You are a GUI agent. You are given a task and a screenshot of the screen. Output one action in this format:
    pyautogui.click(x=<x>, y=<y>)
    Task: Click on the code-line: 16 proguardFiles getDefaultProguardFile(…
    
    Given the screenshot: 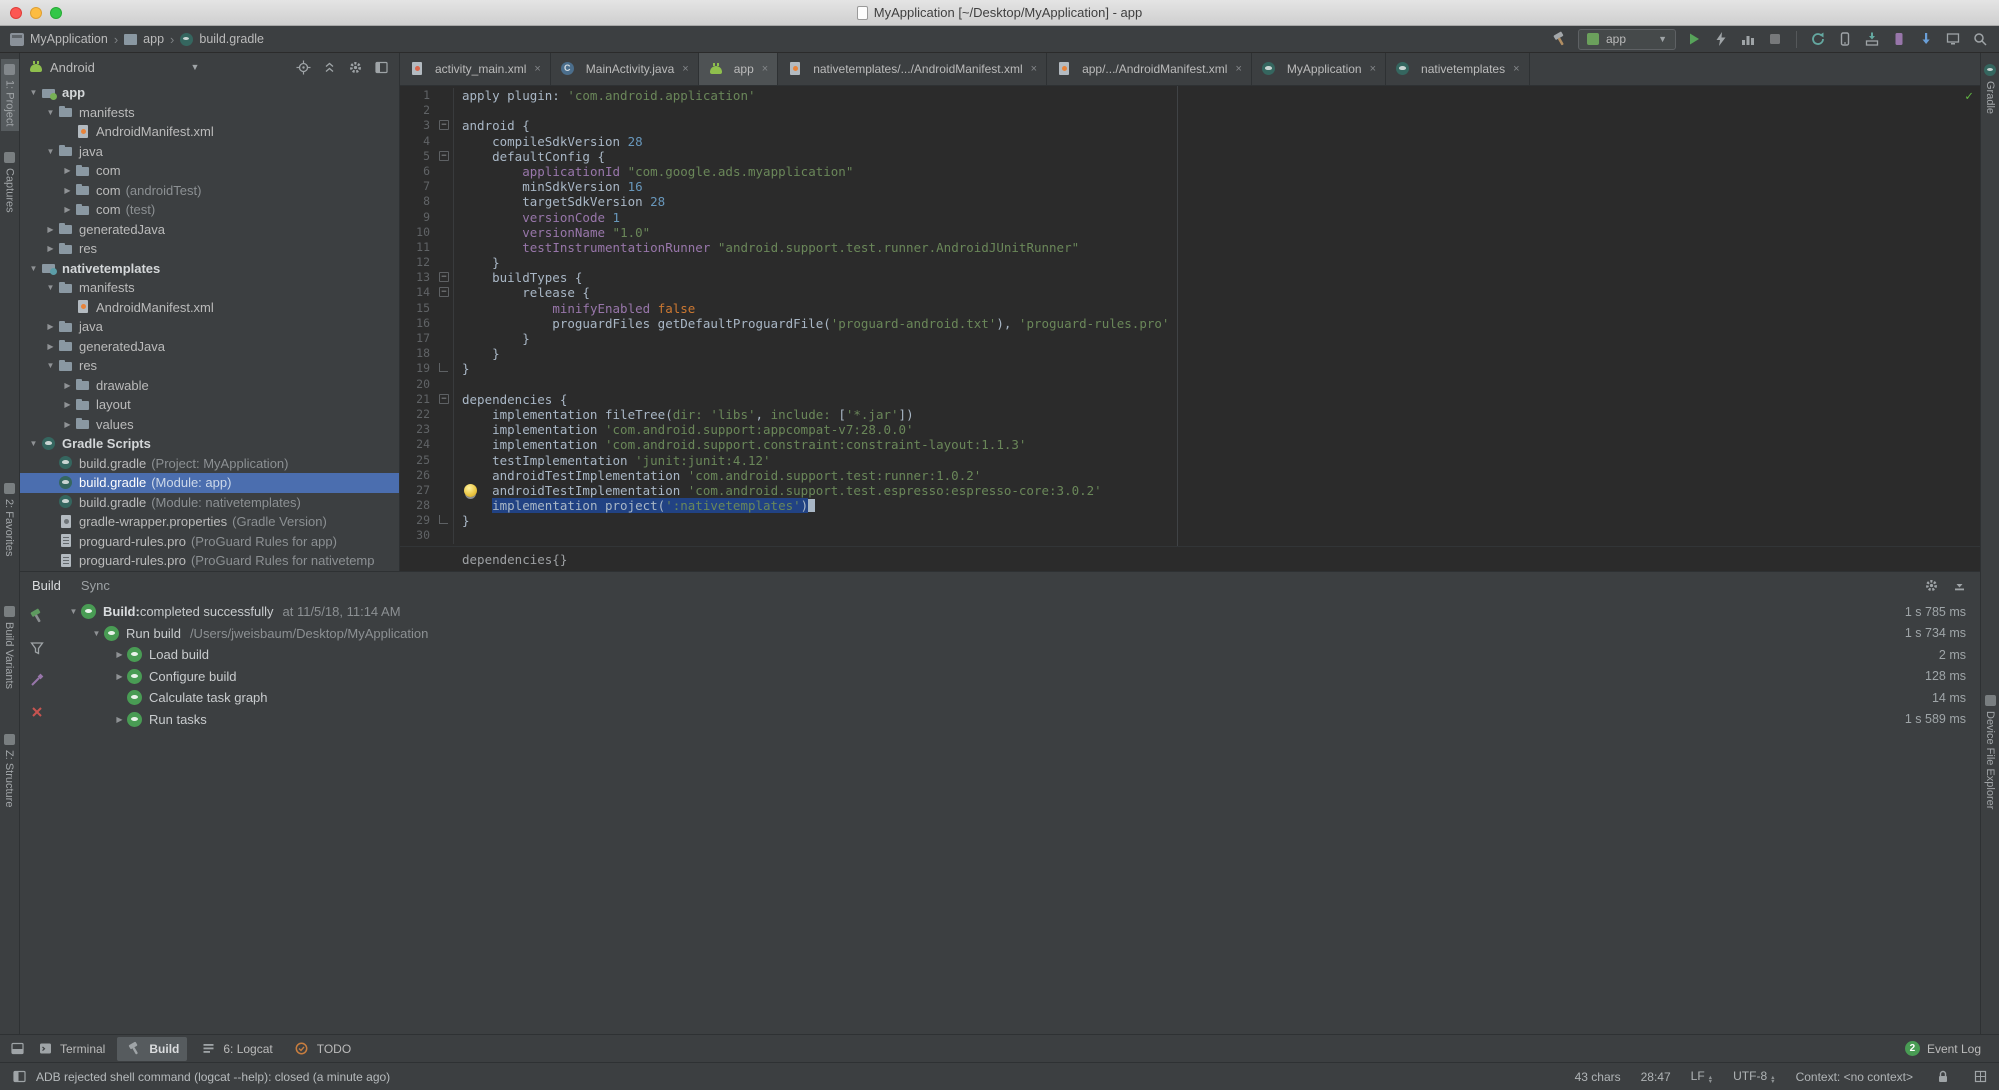 What is the action you would take?
    pyautogui.click(x=1190, y=323)
    